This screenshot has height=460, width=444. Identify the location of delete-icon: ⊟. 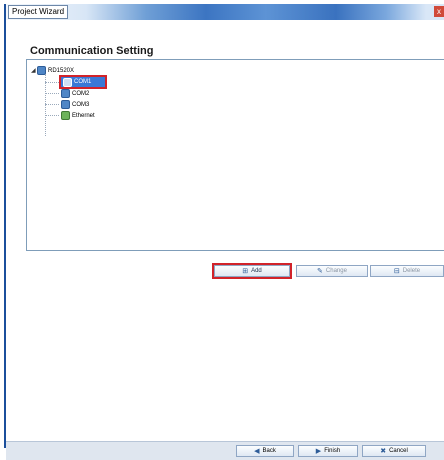
(396, 271).